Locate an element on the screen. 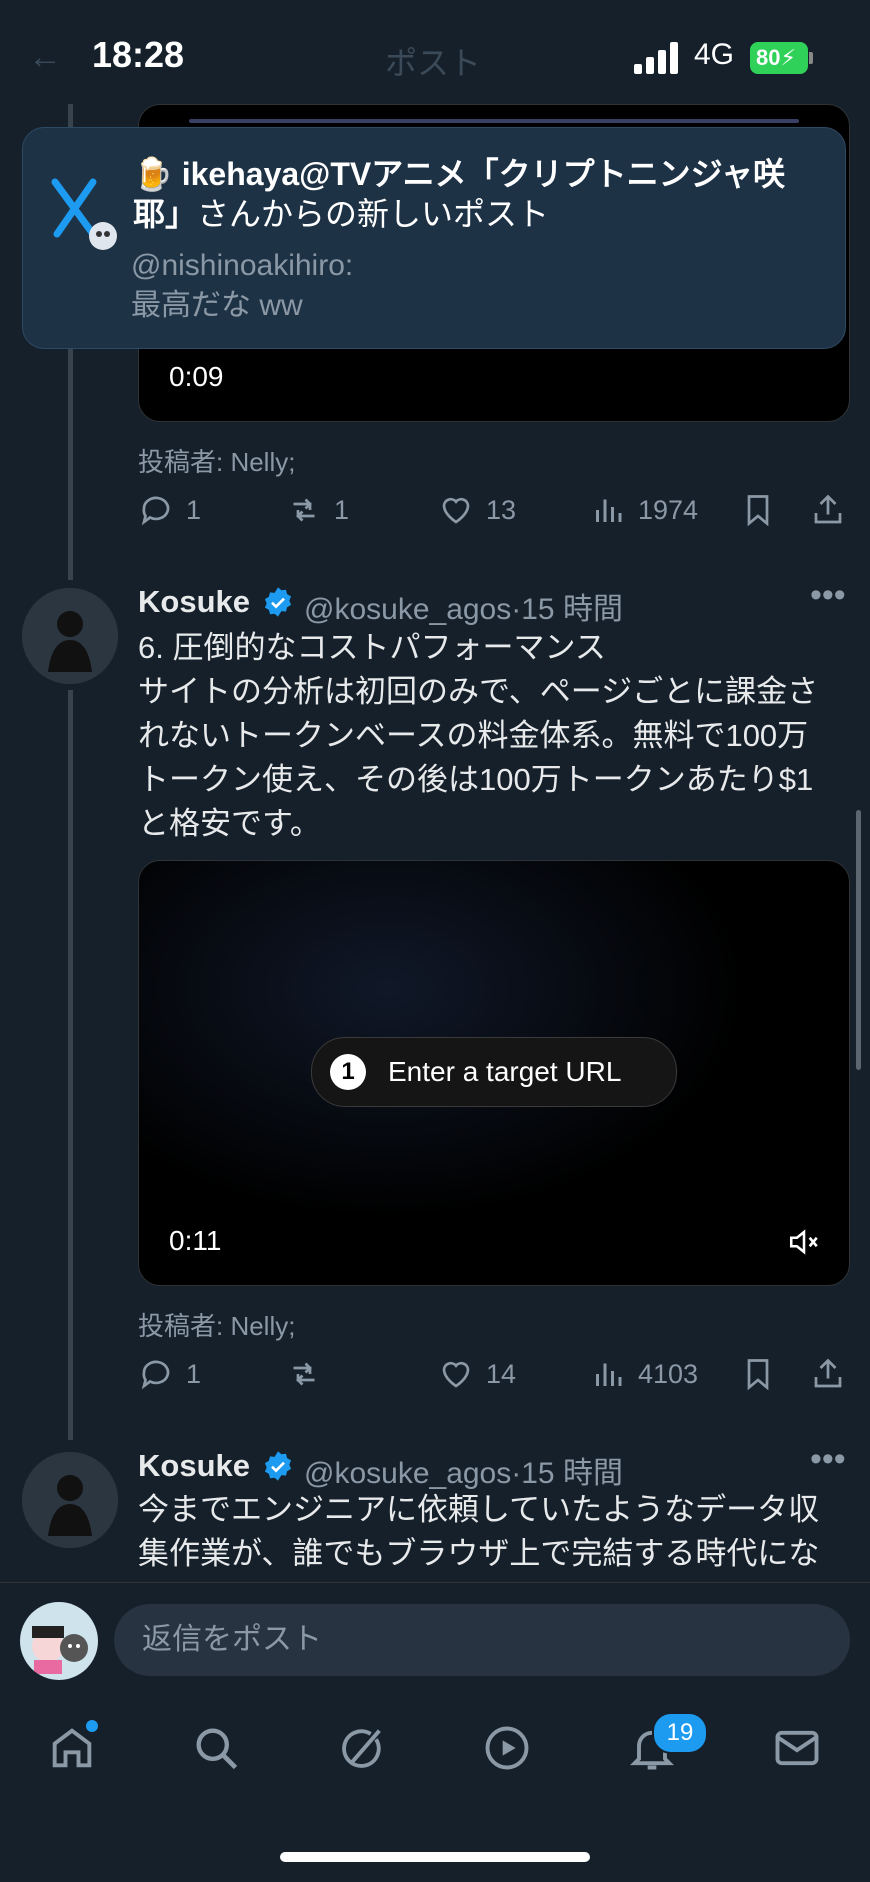  views-button: 4103 is located at coordinates (644, 1374).